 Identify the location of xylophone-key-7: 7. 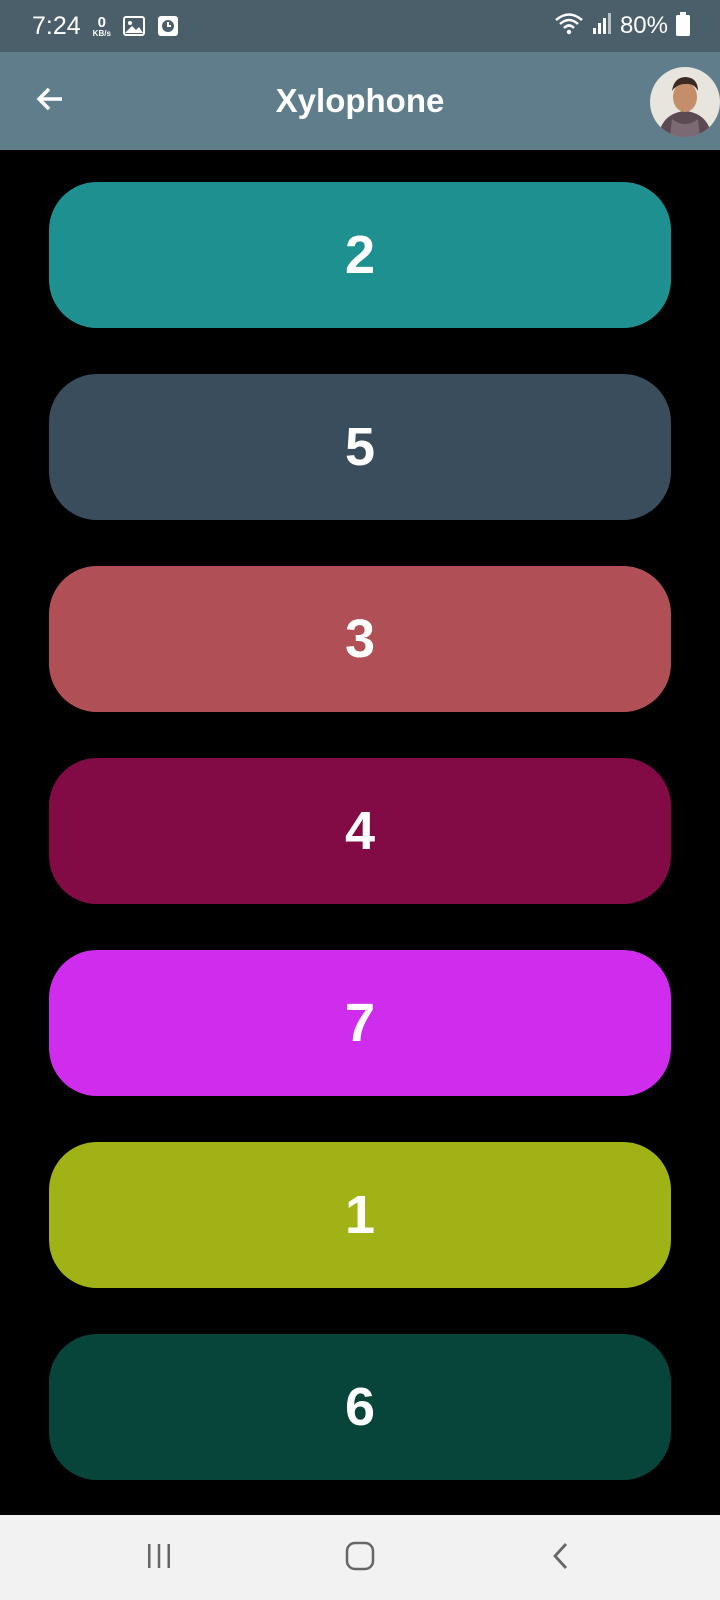
(360, 1023).